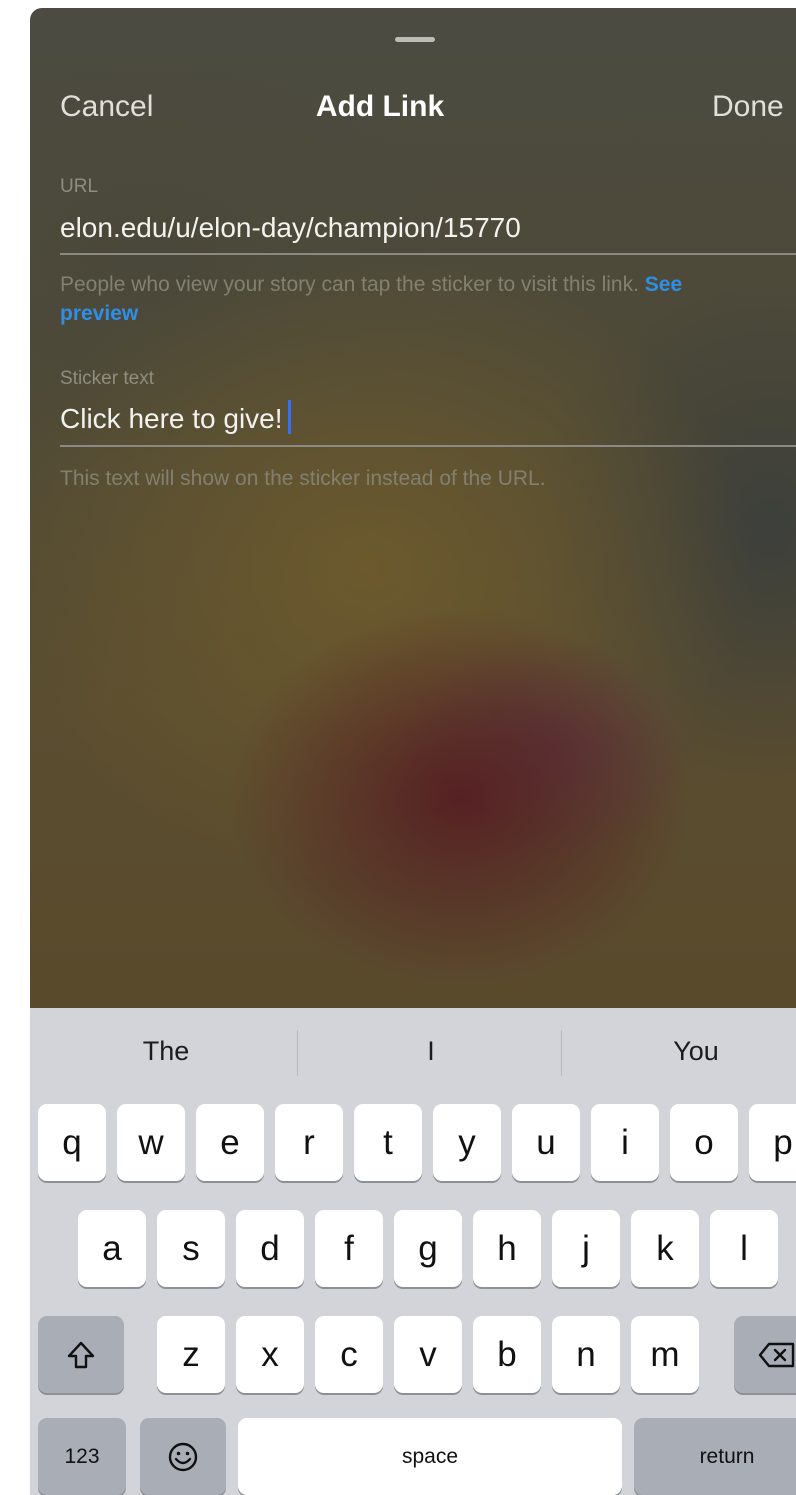 This screenshot has height=1495, width=796. Describe the element at coordinates (665, 1354) in the screenshot. I see `key-m: m` at that location.